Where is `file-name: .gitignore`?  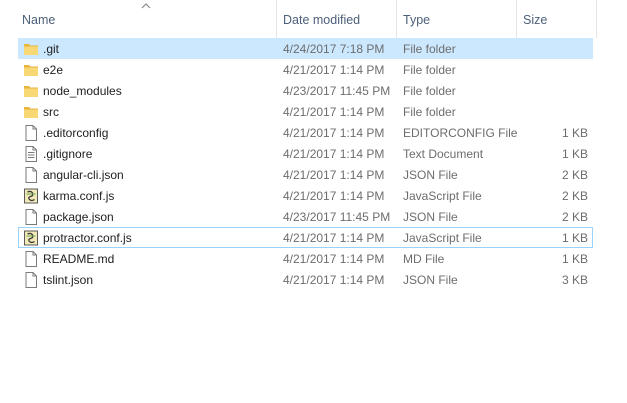
file-name: .gitignore is located at coordinates (68, 154).